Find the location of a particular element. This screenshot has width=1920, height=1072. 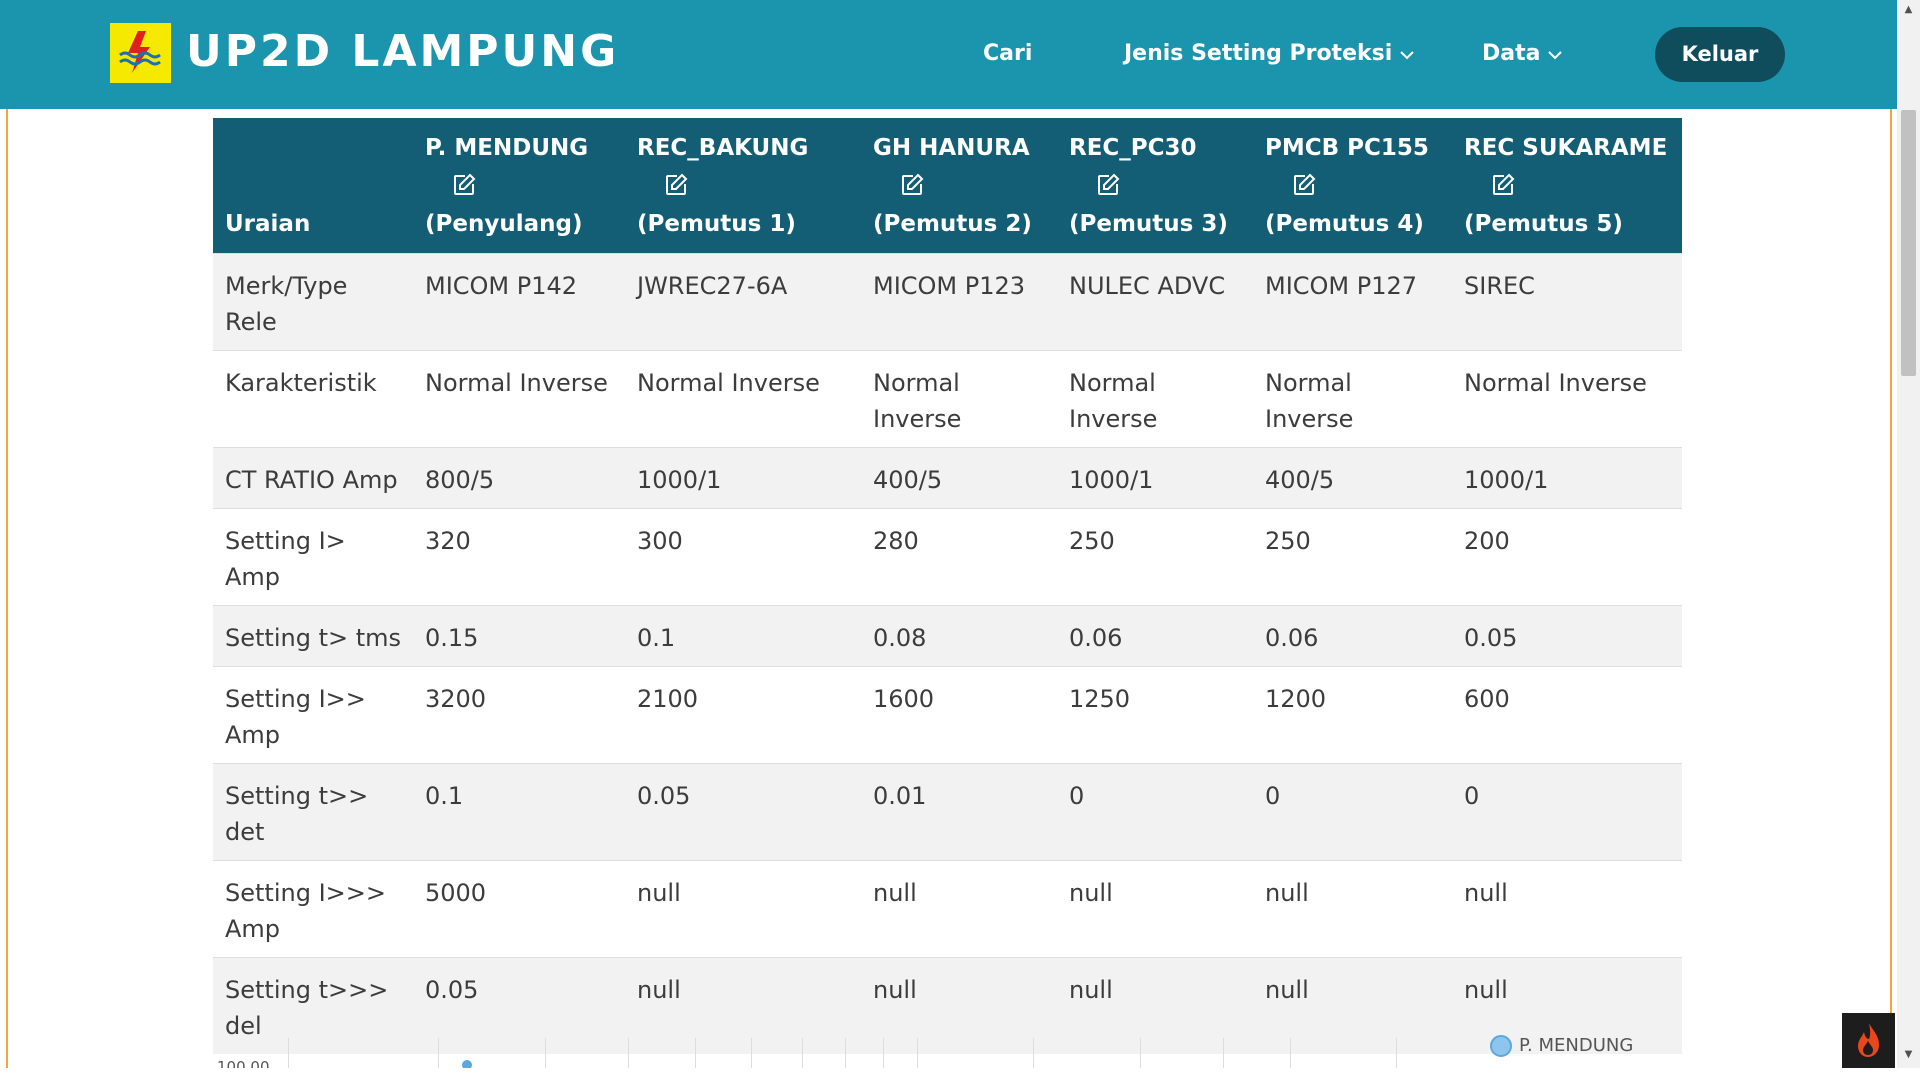

nav-cari: Cari is located at coordinates (1007, 54).